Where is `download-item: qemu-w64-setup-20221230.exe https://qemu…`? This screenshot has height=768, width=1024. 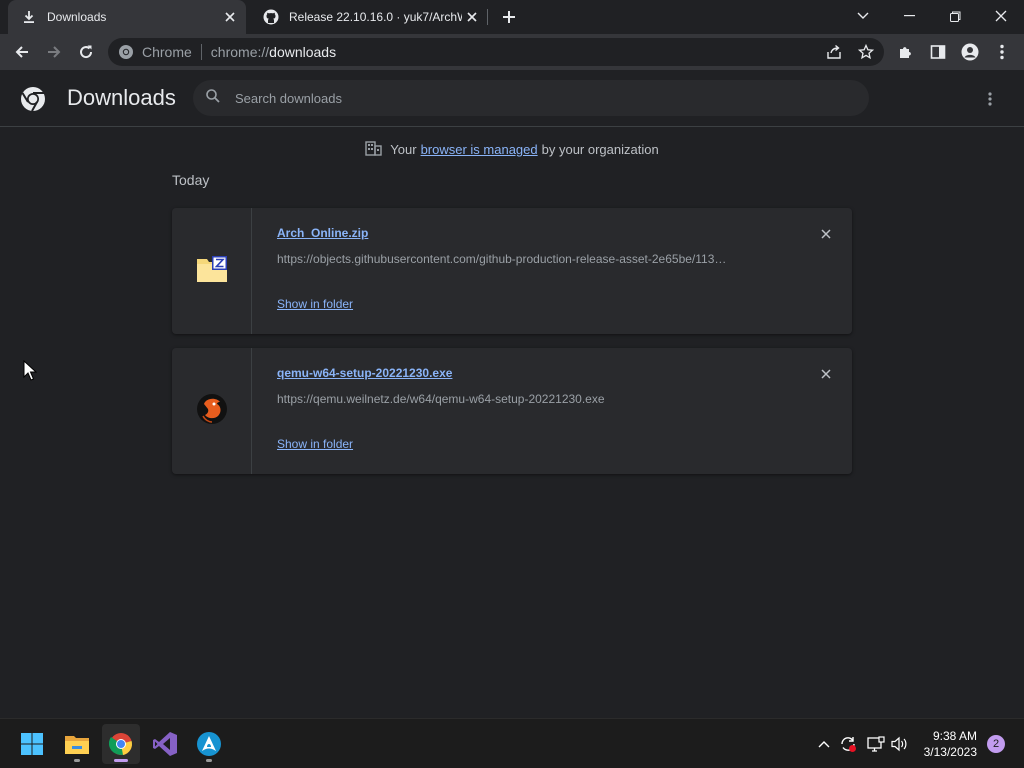
download-item: qemu-w64-setup-20221230.exe https://qemu… is located at coordinates (512, 411).